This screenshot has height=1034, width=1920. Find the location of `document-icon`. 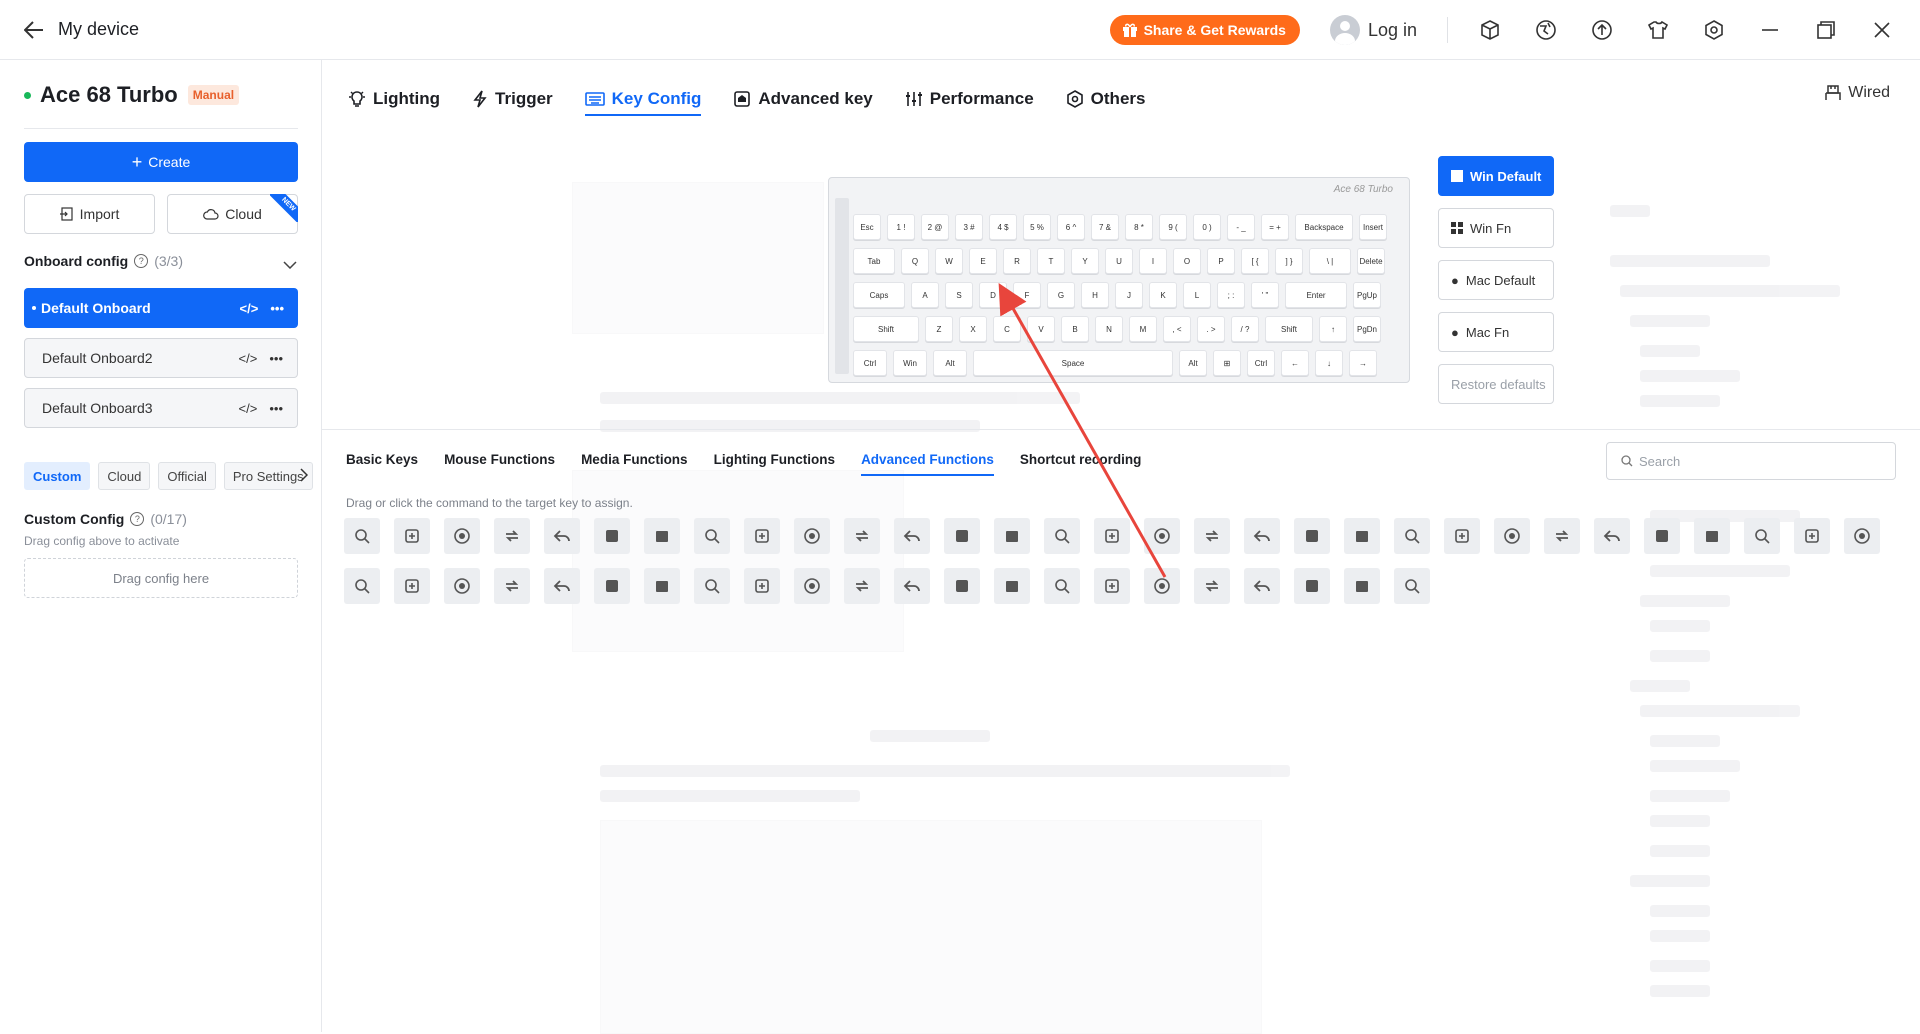

document-icon is located at coordinates (712, 536).